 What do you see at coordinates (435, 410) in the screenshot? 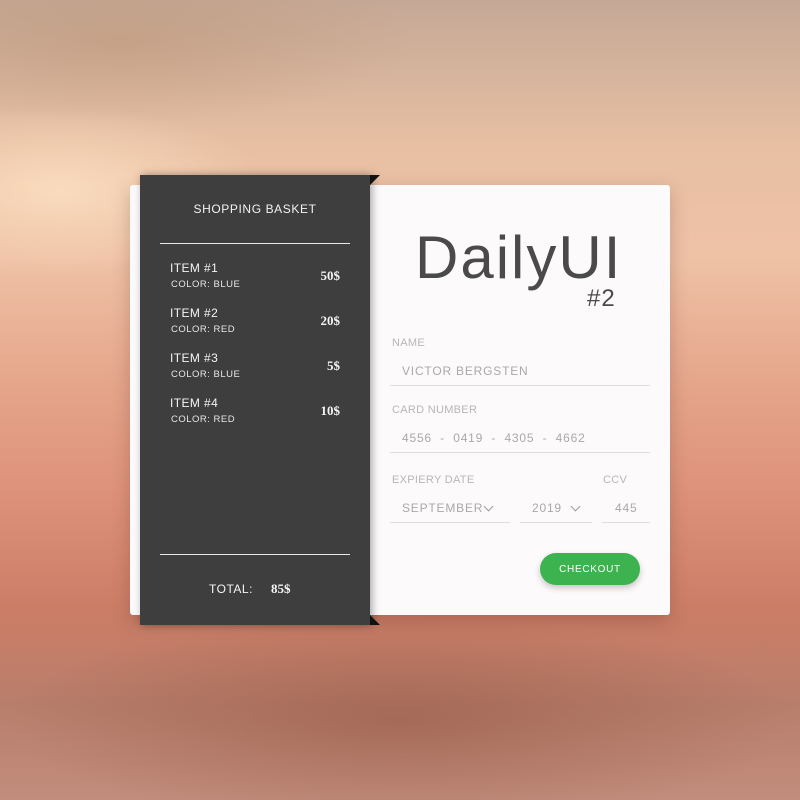
I see `card-number-label: CARD NUMBER` at bounding box center [435, 410].